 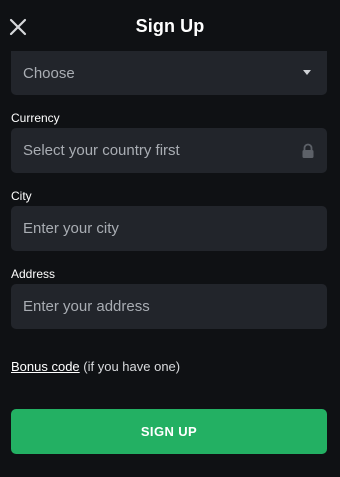 What do you see at coordinates (169, 306) in the screenshot?
I see `address-input` at bounding box center [169, 306].